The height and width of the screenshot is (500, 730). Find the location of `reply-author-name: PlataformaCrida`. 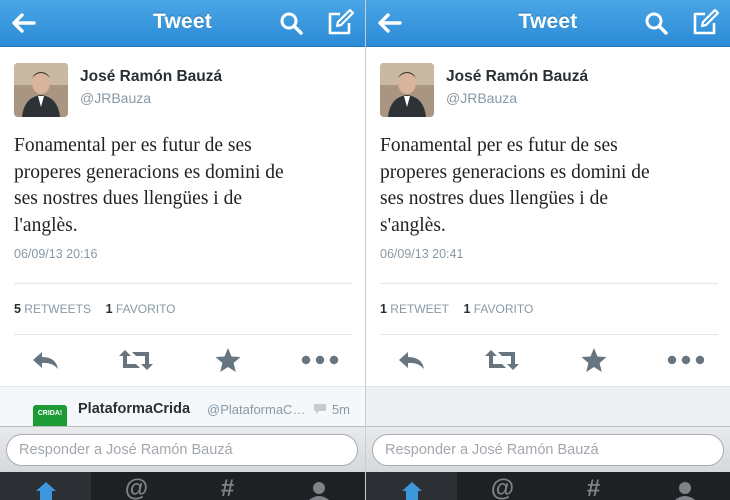

reply-author-name: PlataformaCrida is located at coordinates (134, 409).